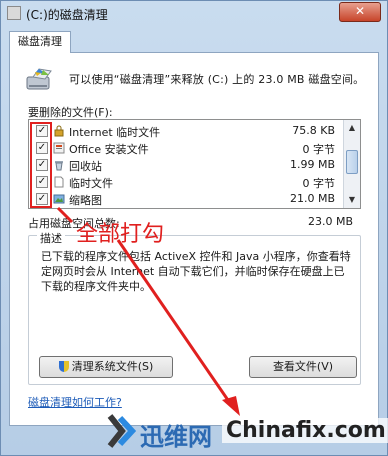 This screenshot has height=456, width=388. I want to click on title-bar: (C:)的磁盘清理 ✕, so click(194, 13).